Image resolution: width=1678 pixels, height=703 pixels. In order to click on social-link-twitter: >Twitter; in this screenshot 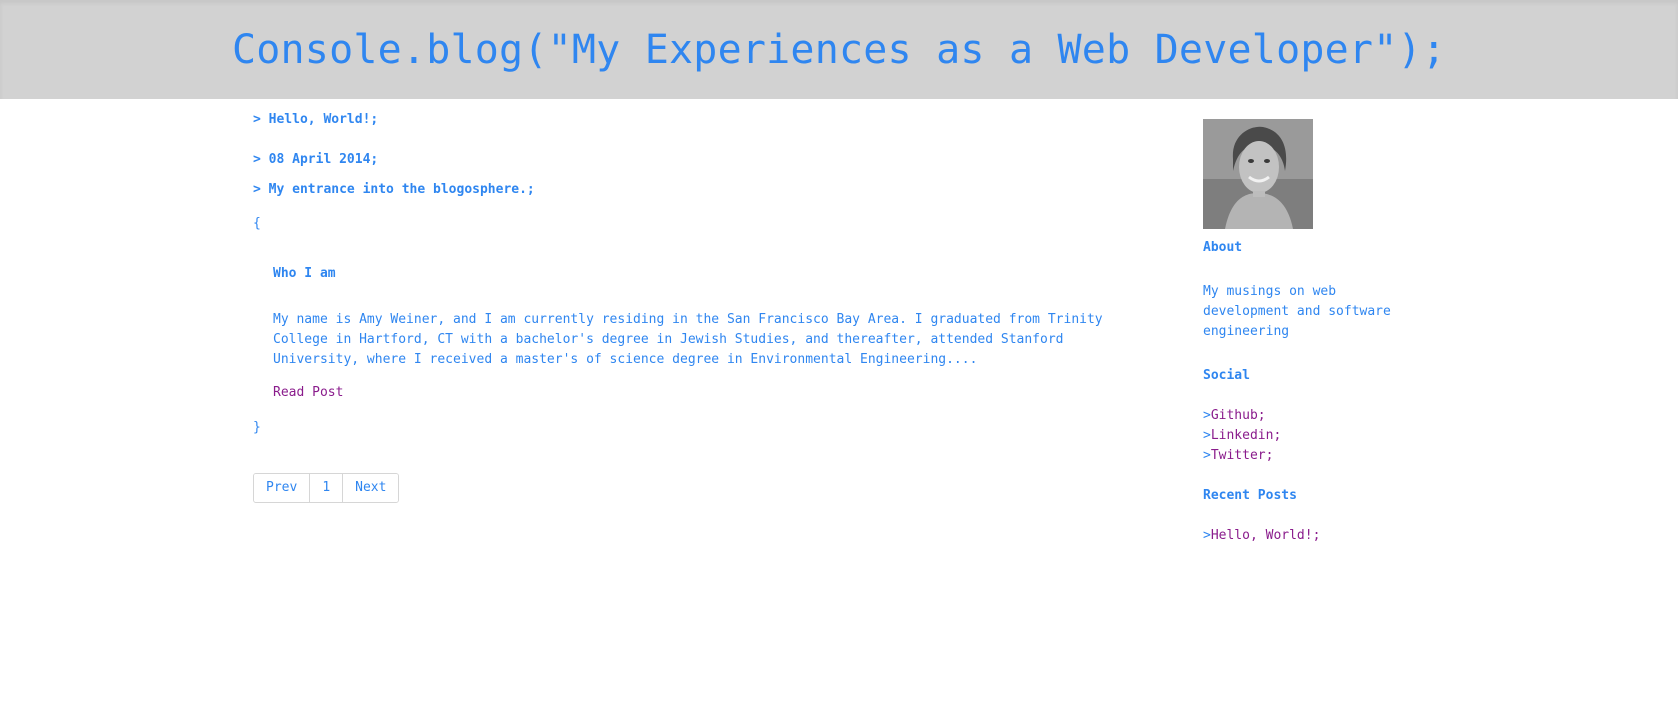, I will do `click(1238, 456)`.